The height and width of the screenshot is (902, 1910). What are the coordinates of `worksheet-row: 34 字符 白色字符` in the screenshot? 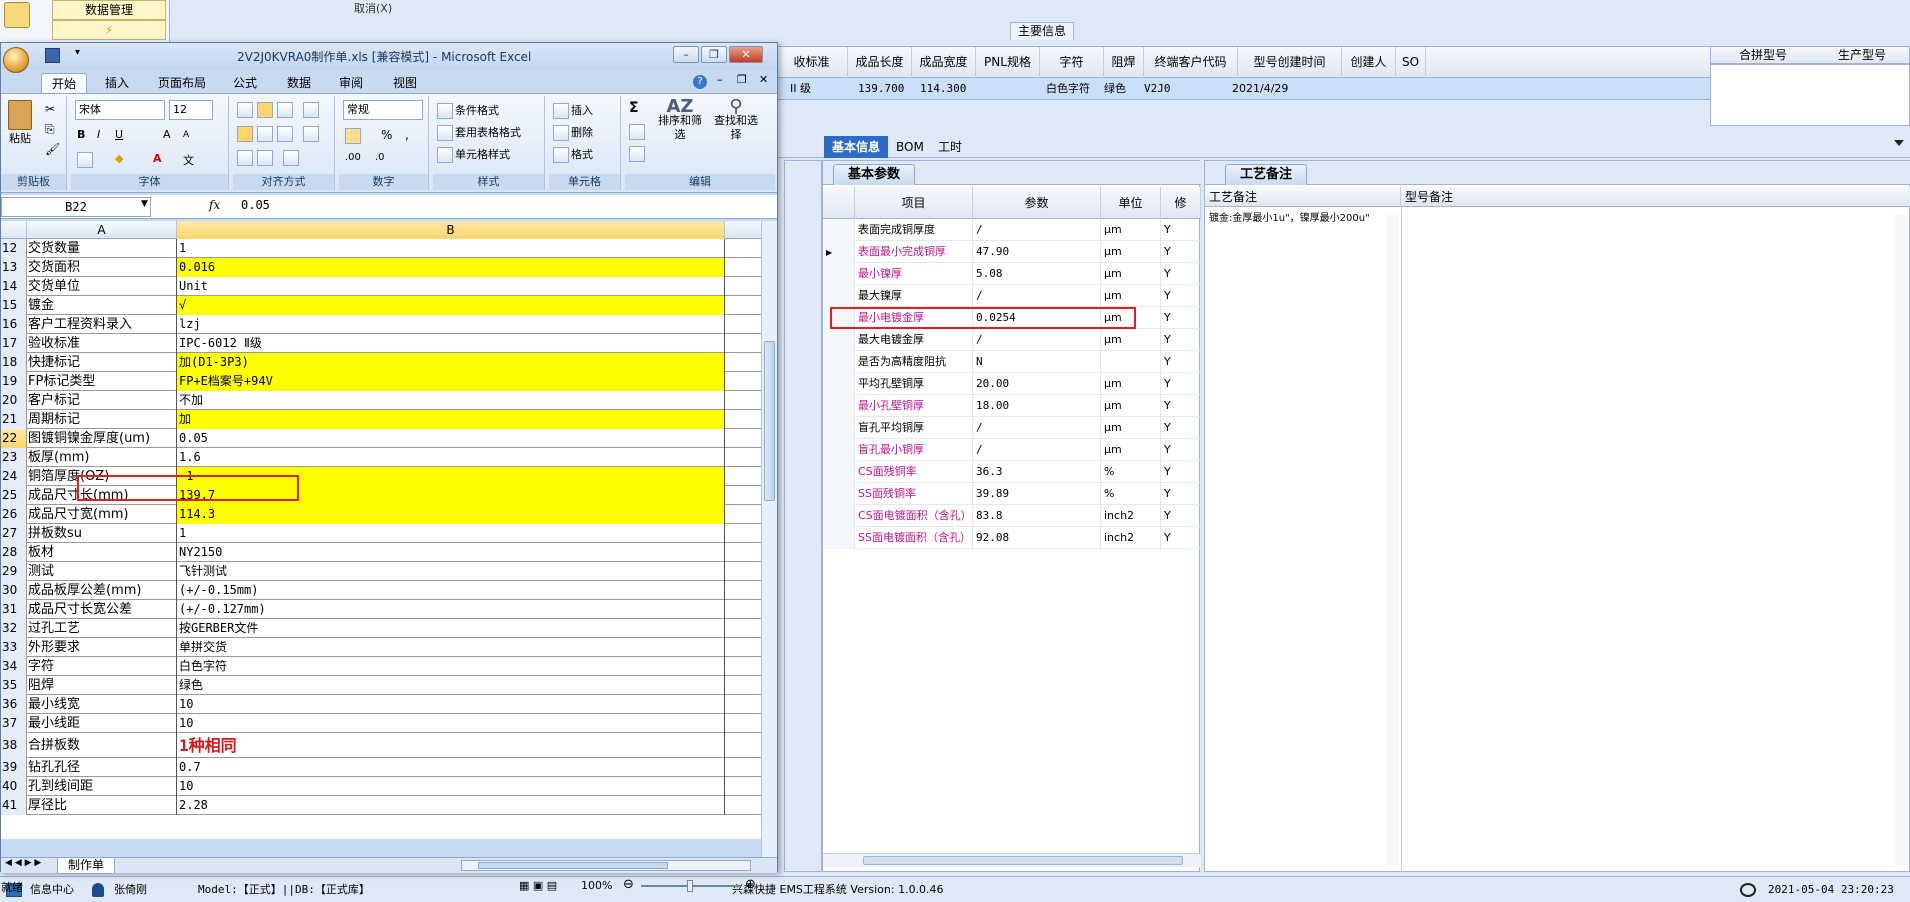 It's located at (381, 666).